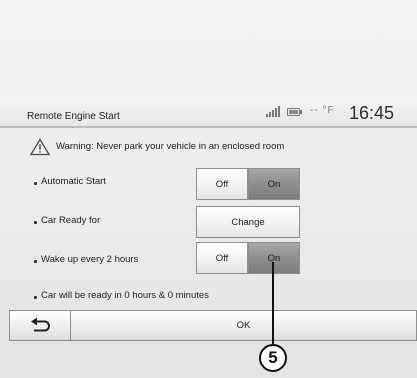  I want to click on automatic-start-label: Automatic Start, so click(73, 181).